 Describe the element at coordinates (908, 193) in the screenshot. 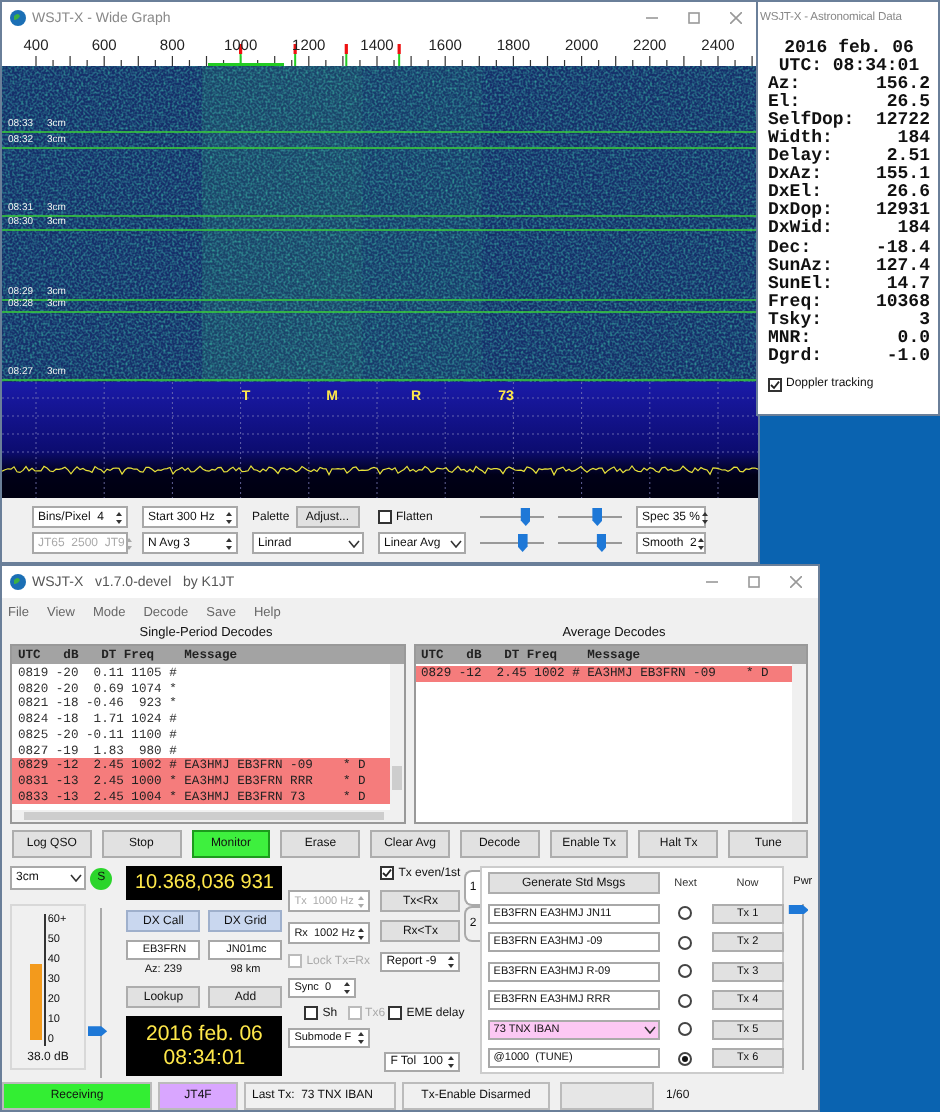

I see `data-value: 26.6` at that location.